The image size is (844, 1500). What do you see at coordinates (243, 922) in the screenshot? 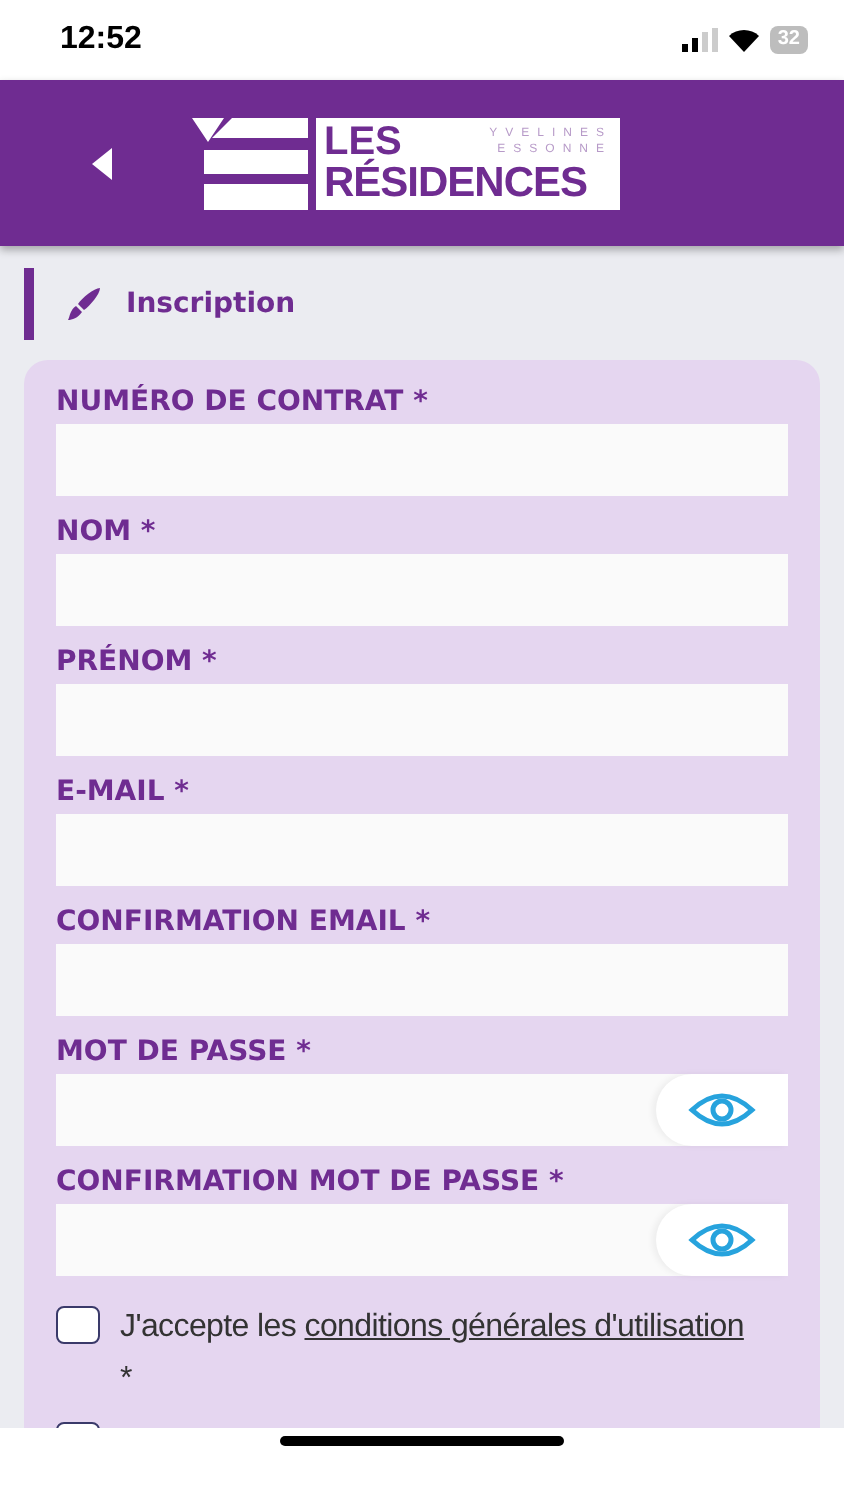
I see `field-label: CONFIRMATION EMAIL *` at bounding box center [243, 922].